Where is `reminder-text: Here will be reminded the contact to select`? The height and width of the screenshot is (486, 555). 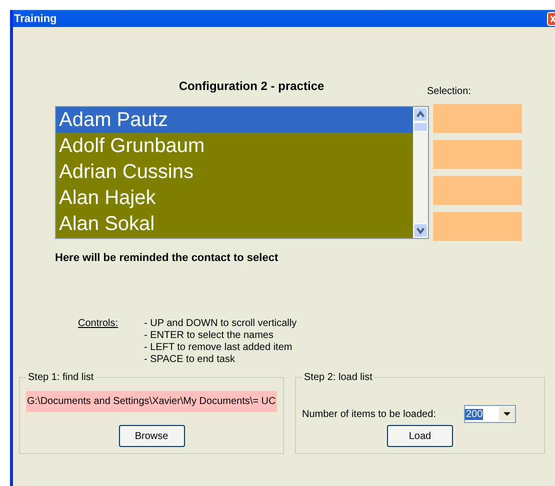 reminder-text: Here will be reminded the contact to select is located at coordinates (167, 258).